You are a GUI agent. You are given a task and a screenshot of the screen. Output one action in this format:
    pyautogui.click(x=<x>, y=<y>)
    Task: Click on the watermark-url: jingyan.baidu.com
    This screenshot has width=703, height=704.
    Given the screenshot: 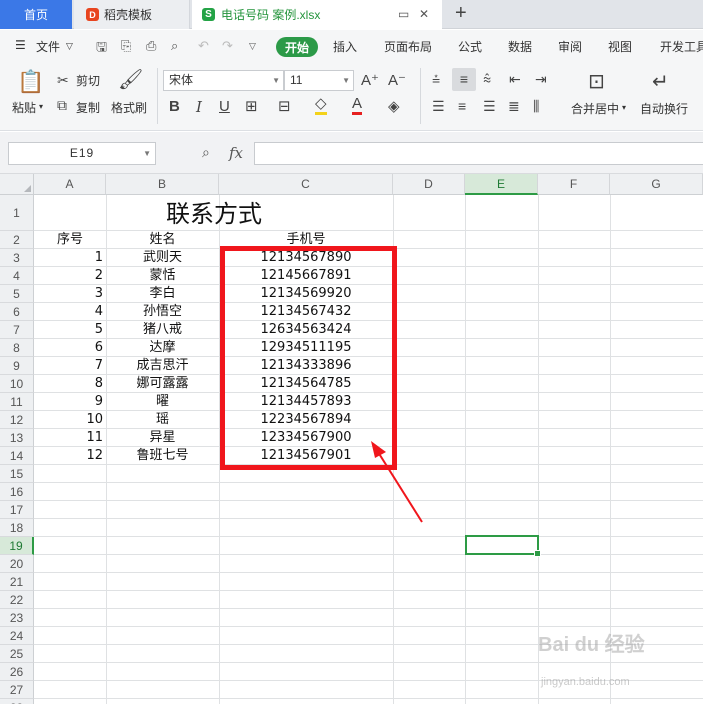 What is the action you would take?
    pyautogui.click(x=585, y=682)
    